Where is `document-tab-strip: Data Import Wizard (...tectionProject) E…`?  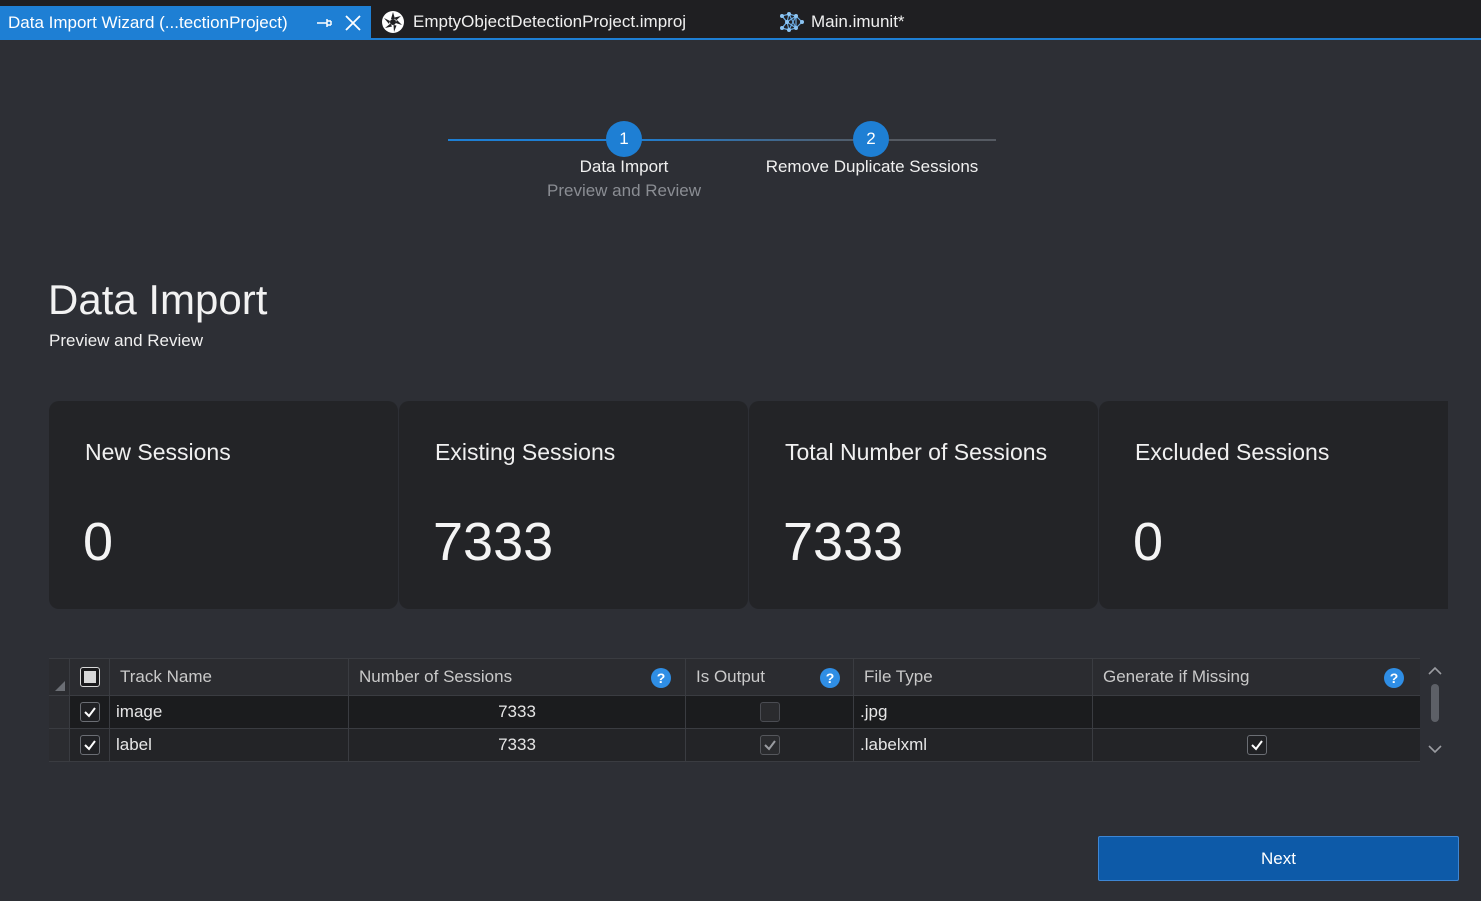
document-tab-strip: Data Import Wizard (...tectionProject) E… is located at coordinates (740, 20).